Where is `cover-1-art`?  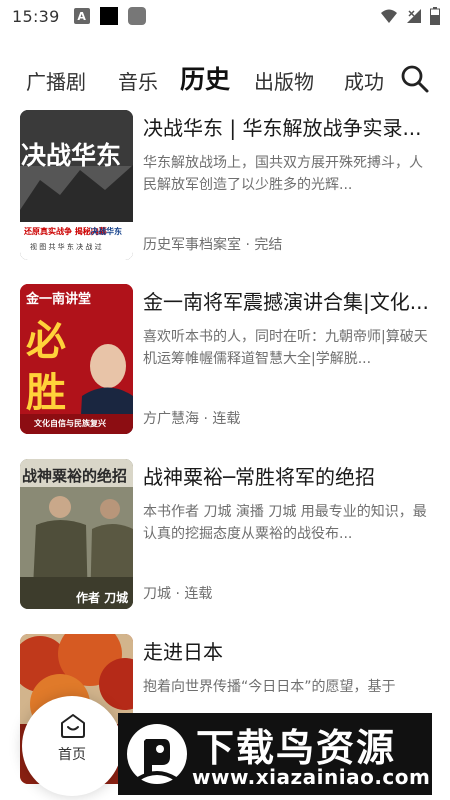
cover-1-art is located at coordinates (76, 185).